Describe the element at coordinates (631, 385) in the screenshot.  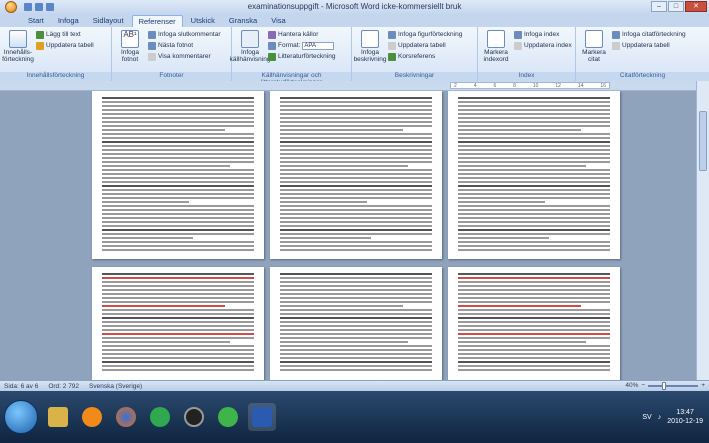
I see `zoom-level: 40%` at that location.